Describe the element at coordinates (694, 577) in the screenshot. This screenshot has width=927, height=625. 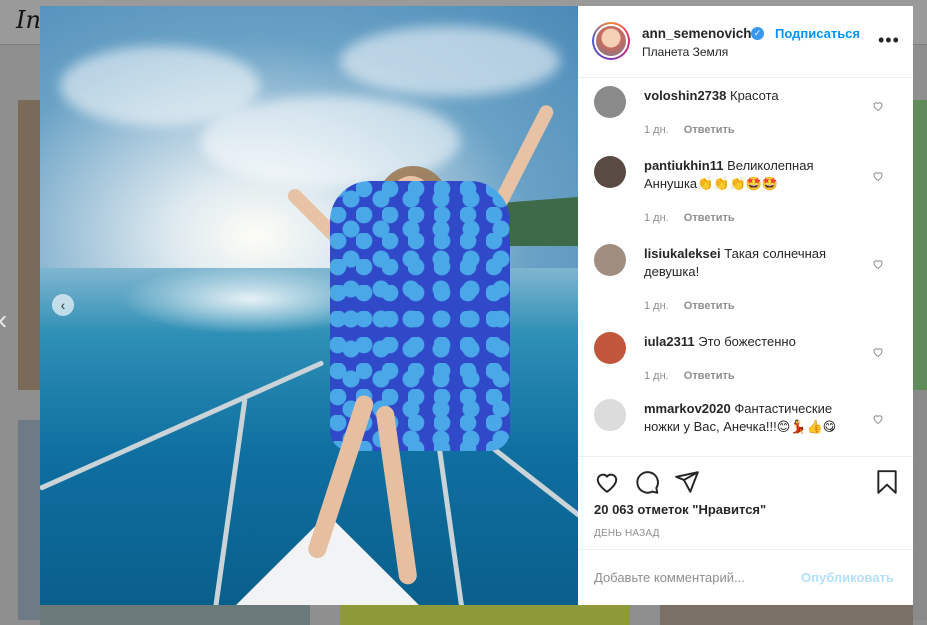
I see `comment-input` at that location.